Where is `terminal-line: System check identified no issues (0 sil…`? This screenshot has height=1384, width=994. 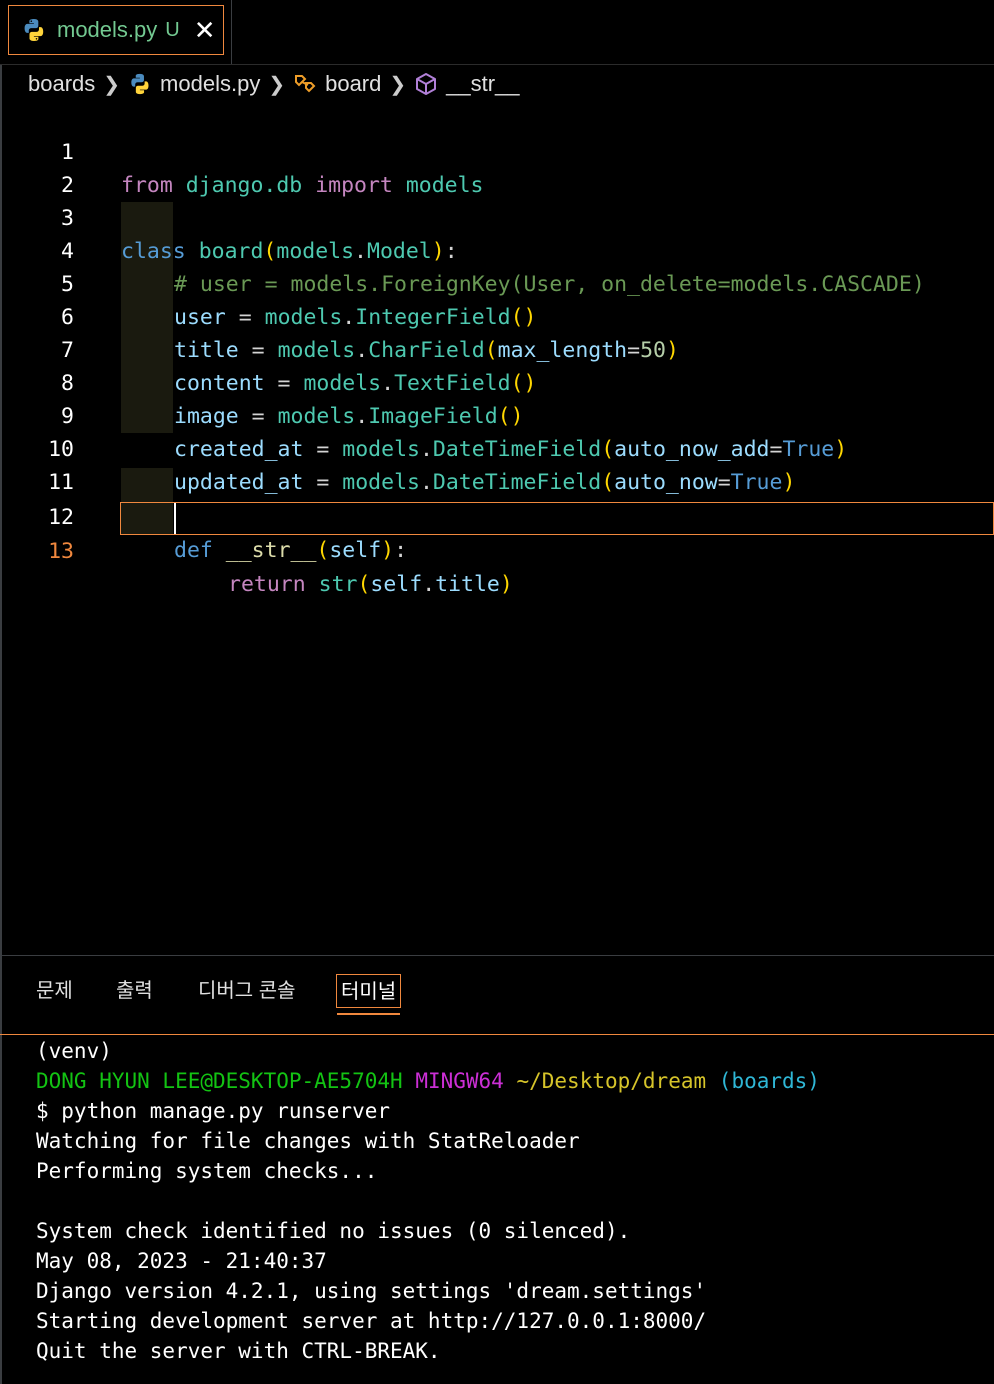 terminal-line: System check identified no issues (0 sil… is located at coordinates (333, 1231).